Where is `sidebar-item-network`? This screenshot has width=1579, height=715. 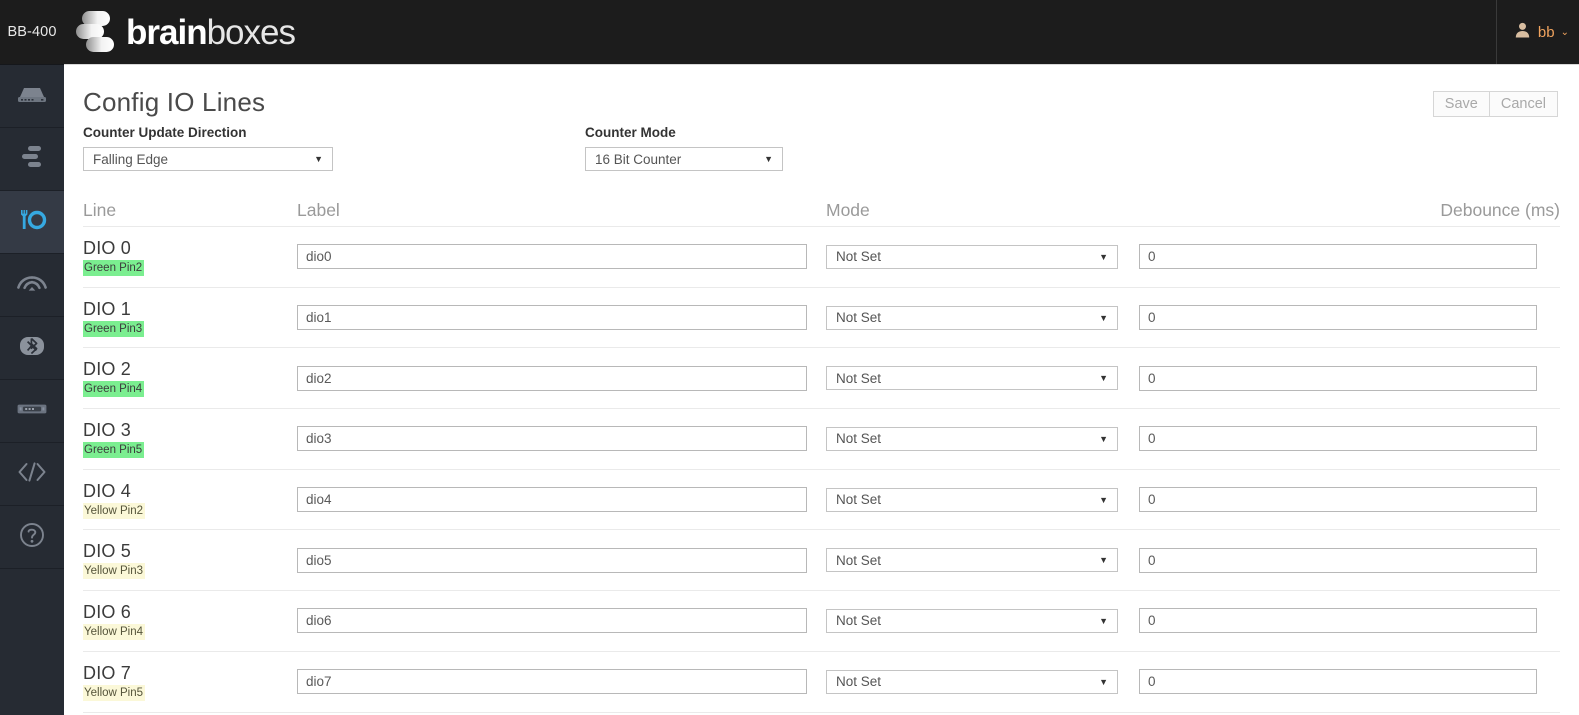
sidebar-item-network is located at coordinates (32, 159).